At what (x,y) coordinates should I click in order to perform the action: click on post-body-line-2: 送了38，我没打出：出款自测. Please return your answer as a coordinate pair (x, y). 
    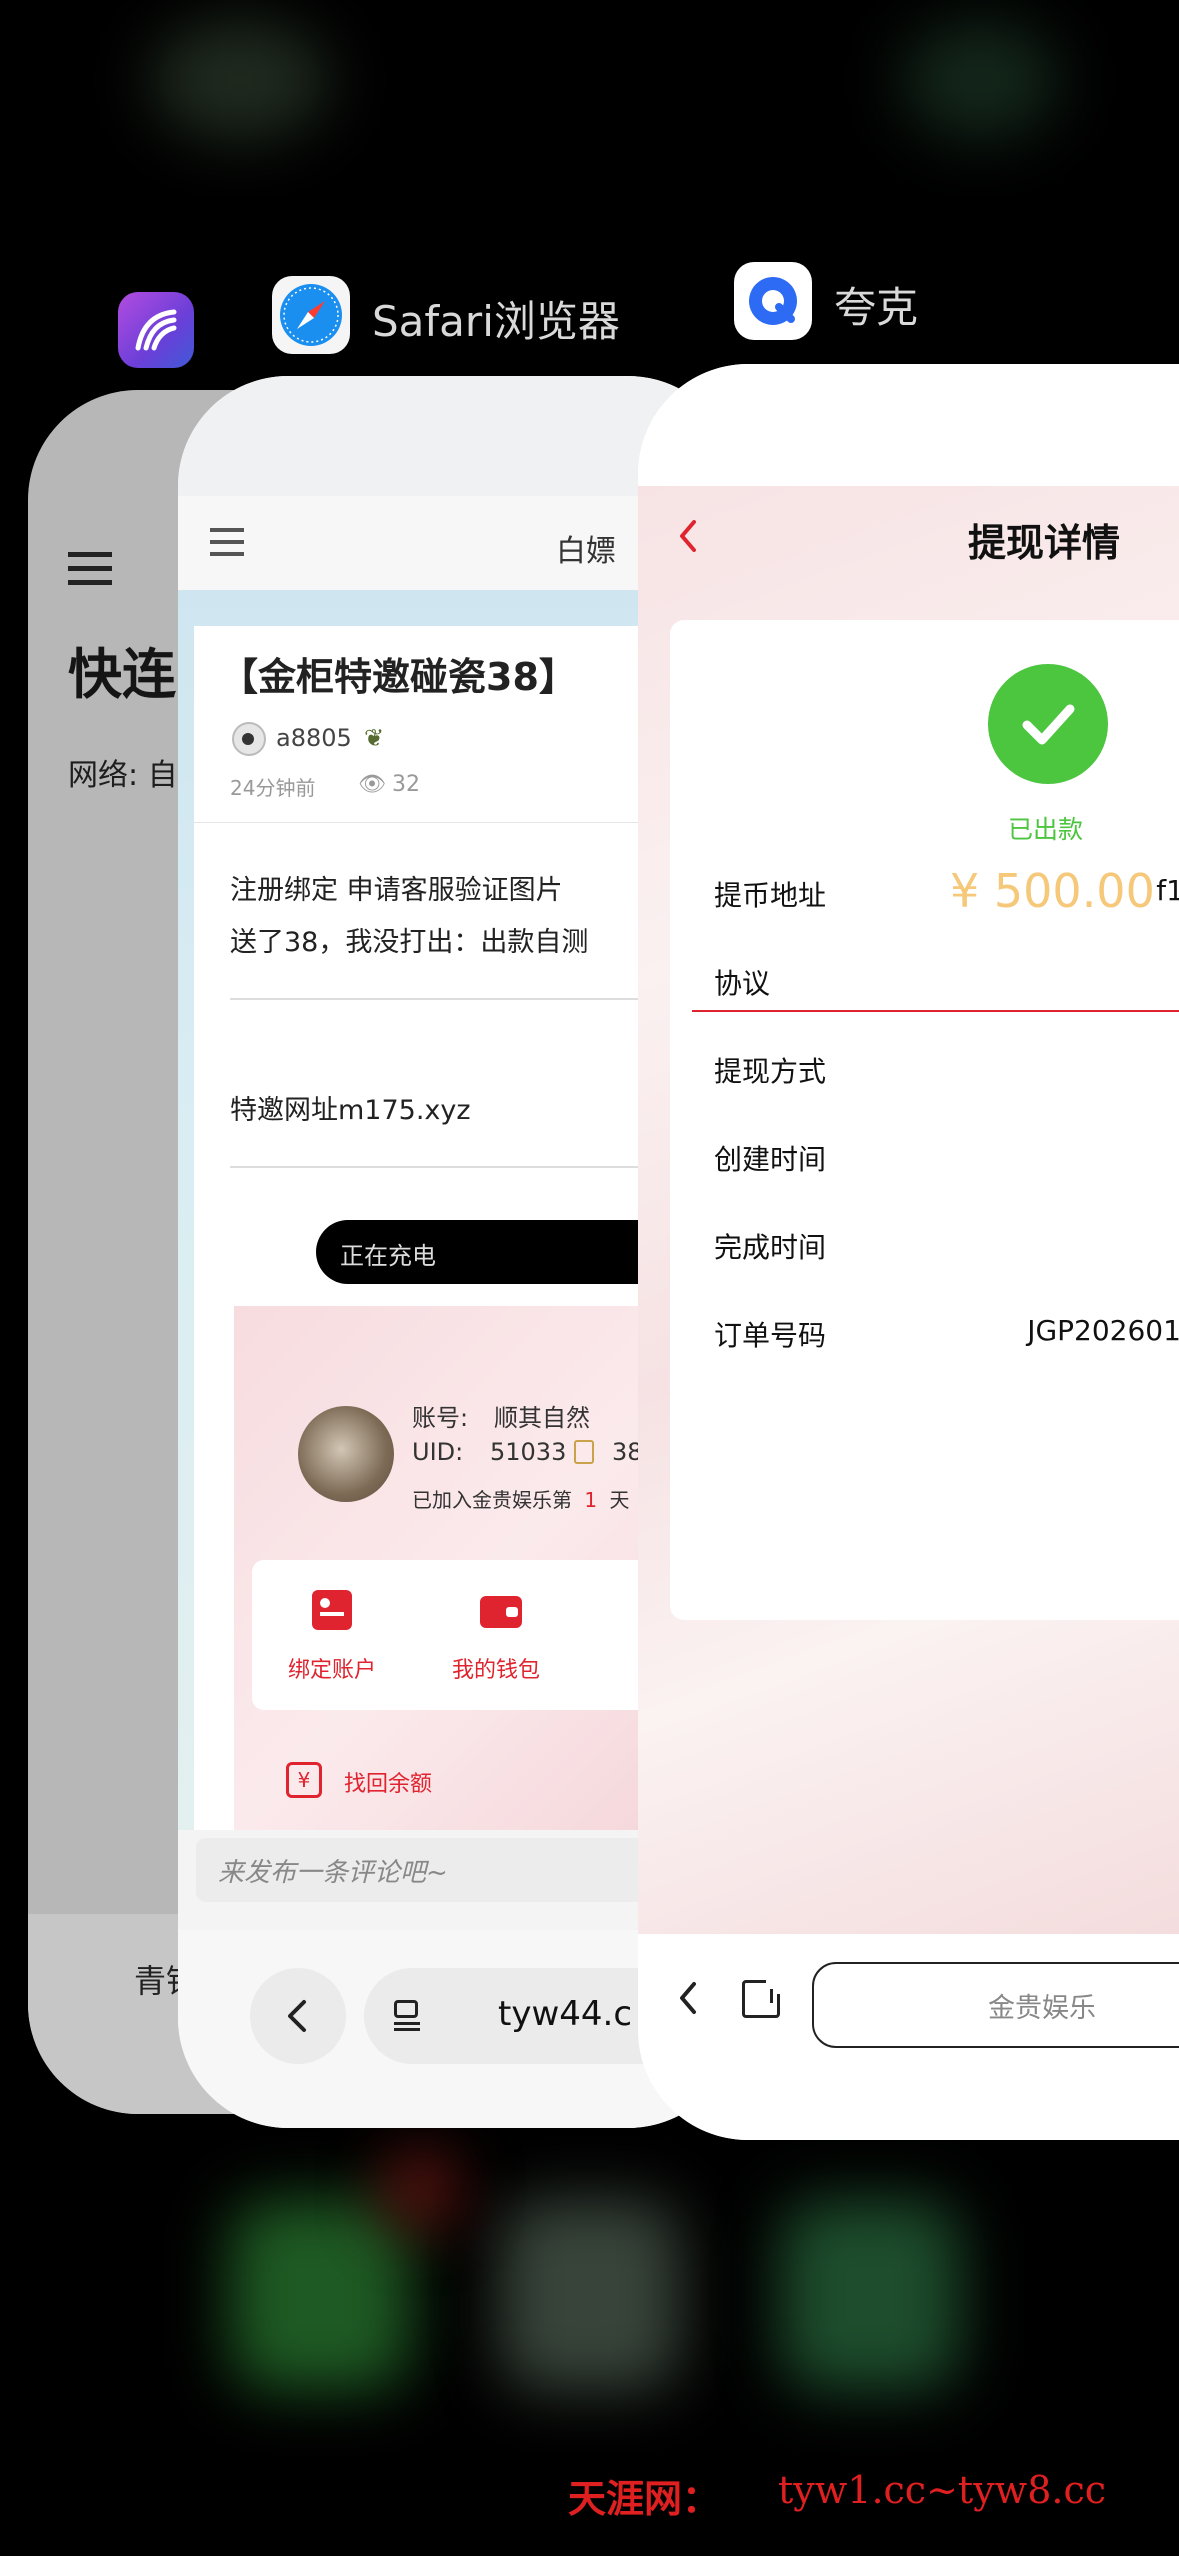
    Looking at the image, I should click on (409, 942).